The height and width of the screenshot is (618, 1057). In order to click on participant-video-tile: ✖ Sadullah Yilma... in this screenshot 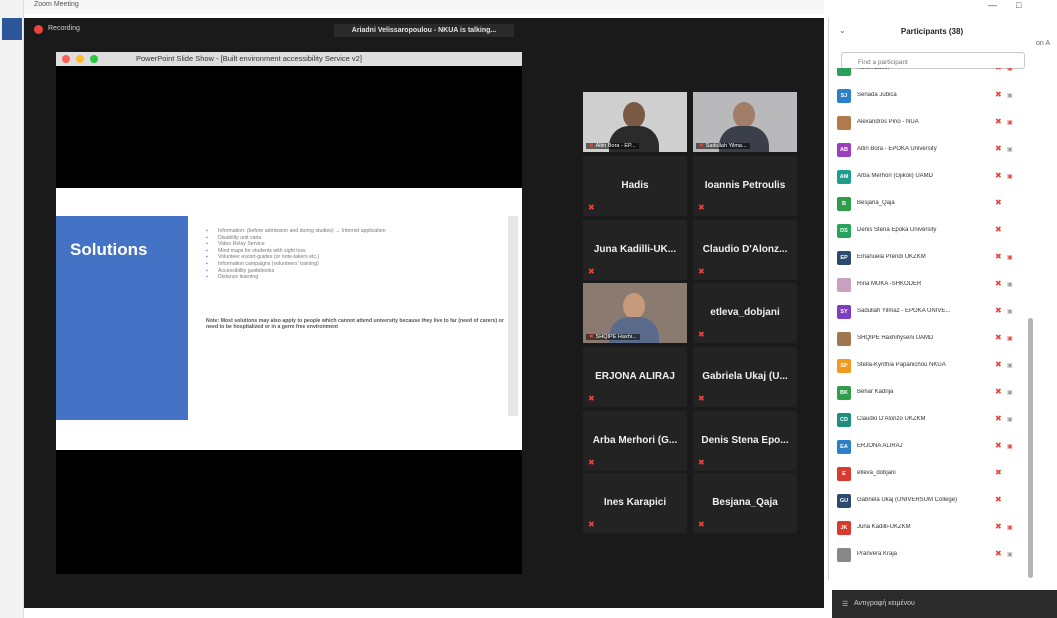, I will do `click(745, 122)`.